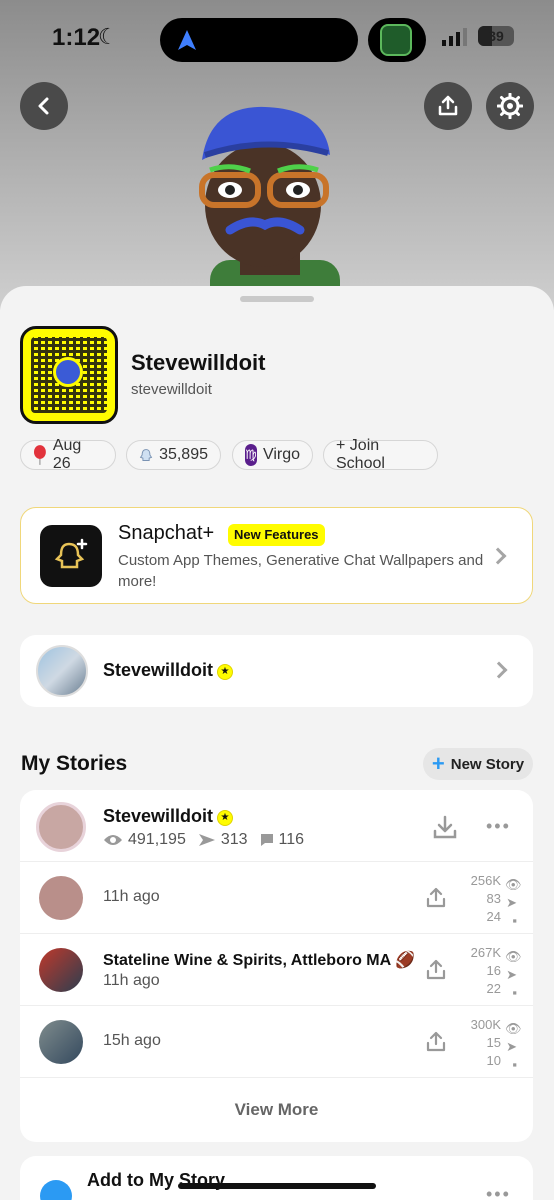 This screenshot has height=1200, width=554. Describe the element at coordinates (277, 1186) in the screenshot. I see `home-indicator` at that location.